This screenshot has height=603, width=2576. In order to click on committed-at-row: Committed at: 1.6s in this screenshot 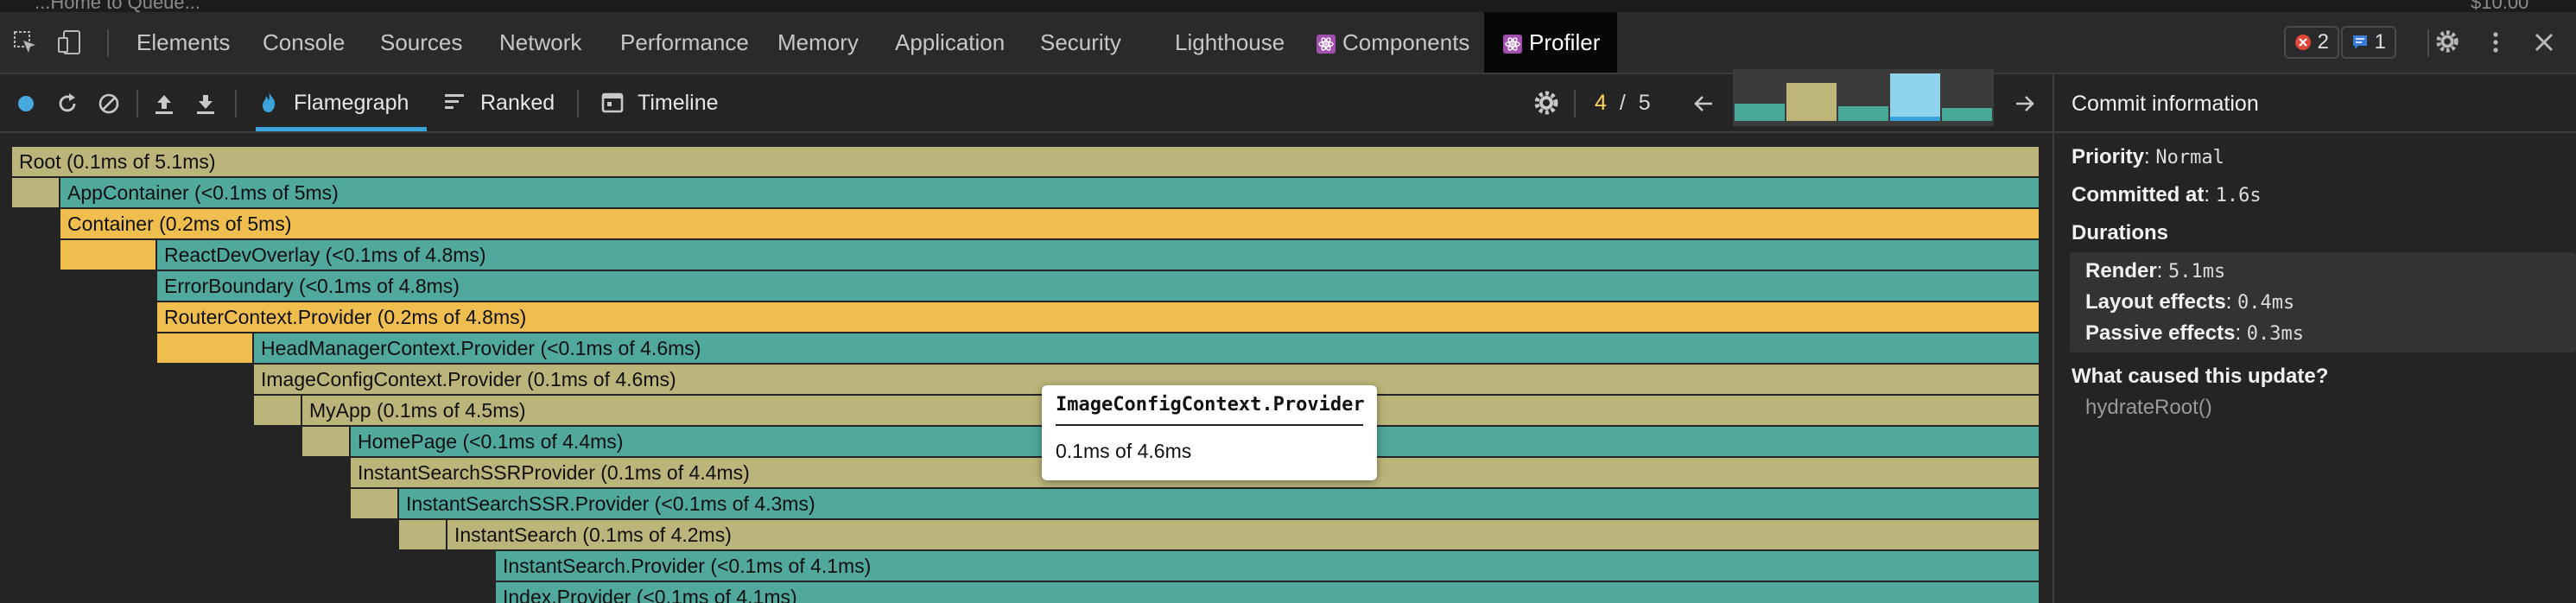, I will do `click(2167, 195)`.